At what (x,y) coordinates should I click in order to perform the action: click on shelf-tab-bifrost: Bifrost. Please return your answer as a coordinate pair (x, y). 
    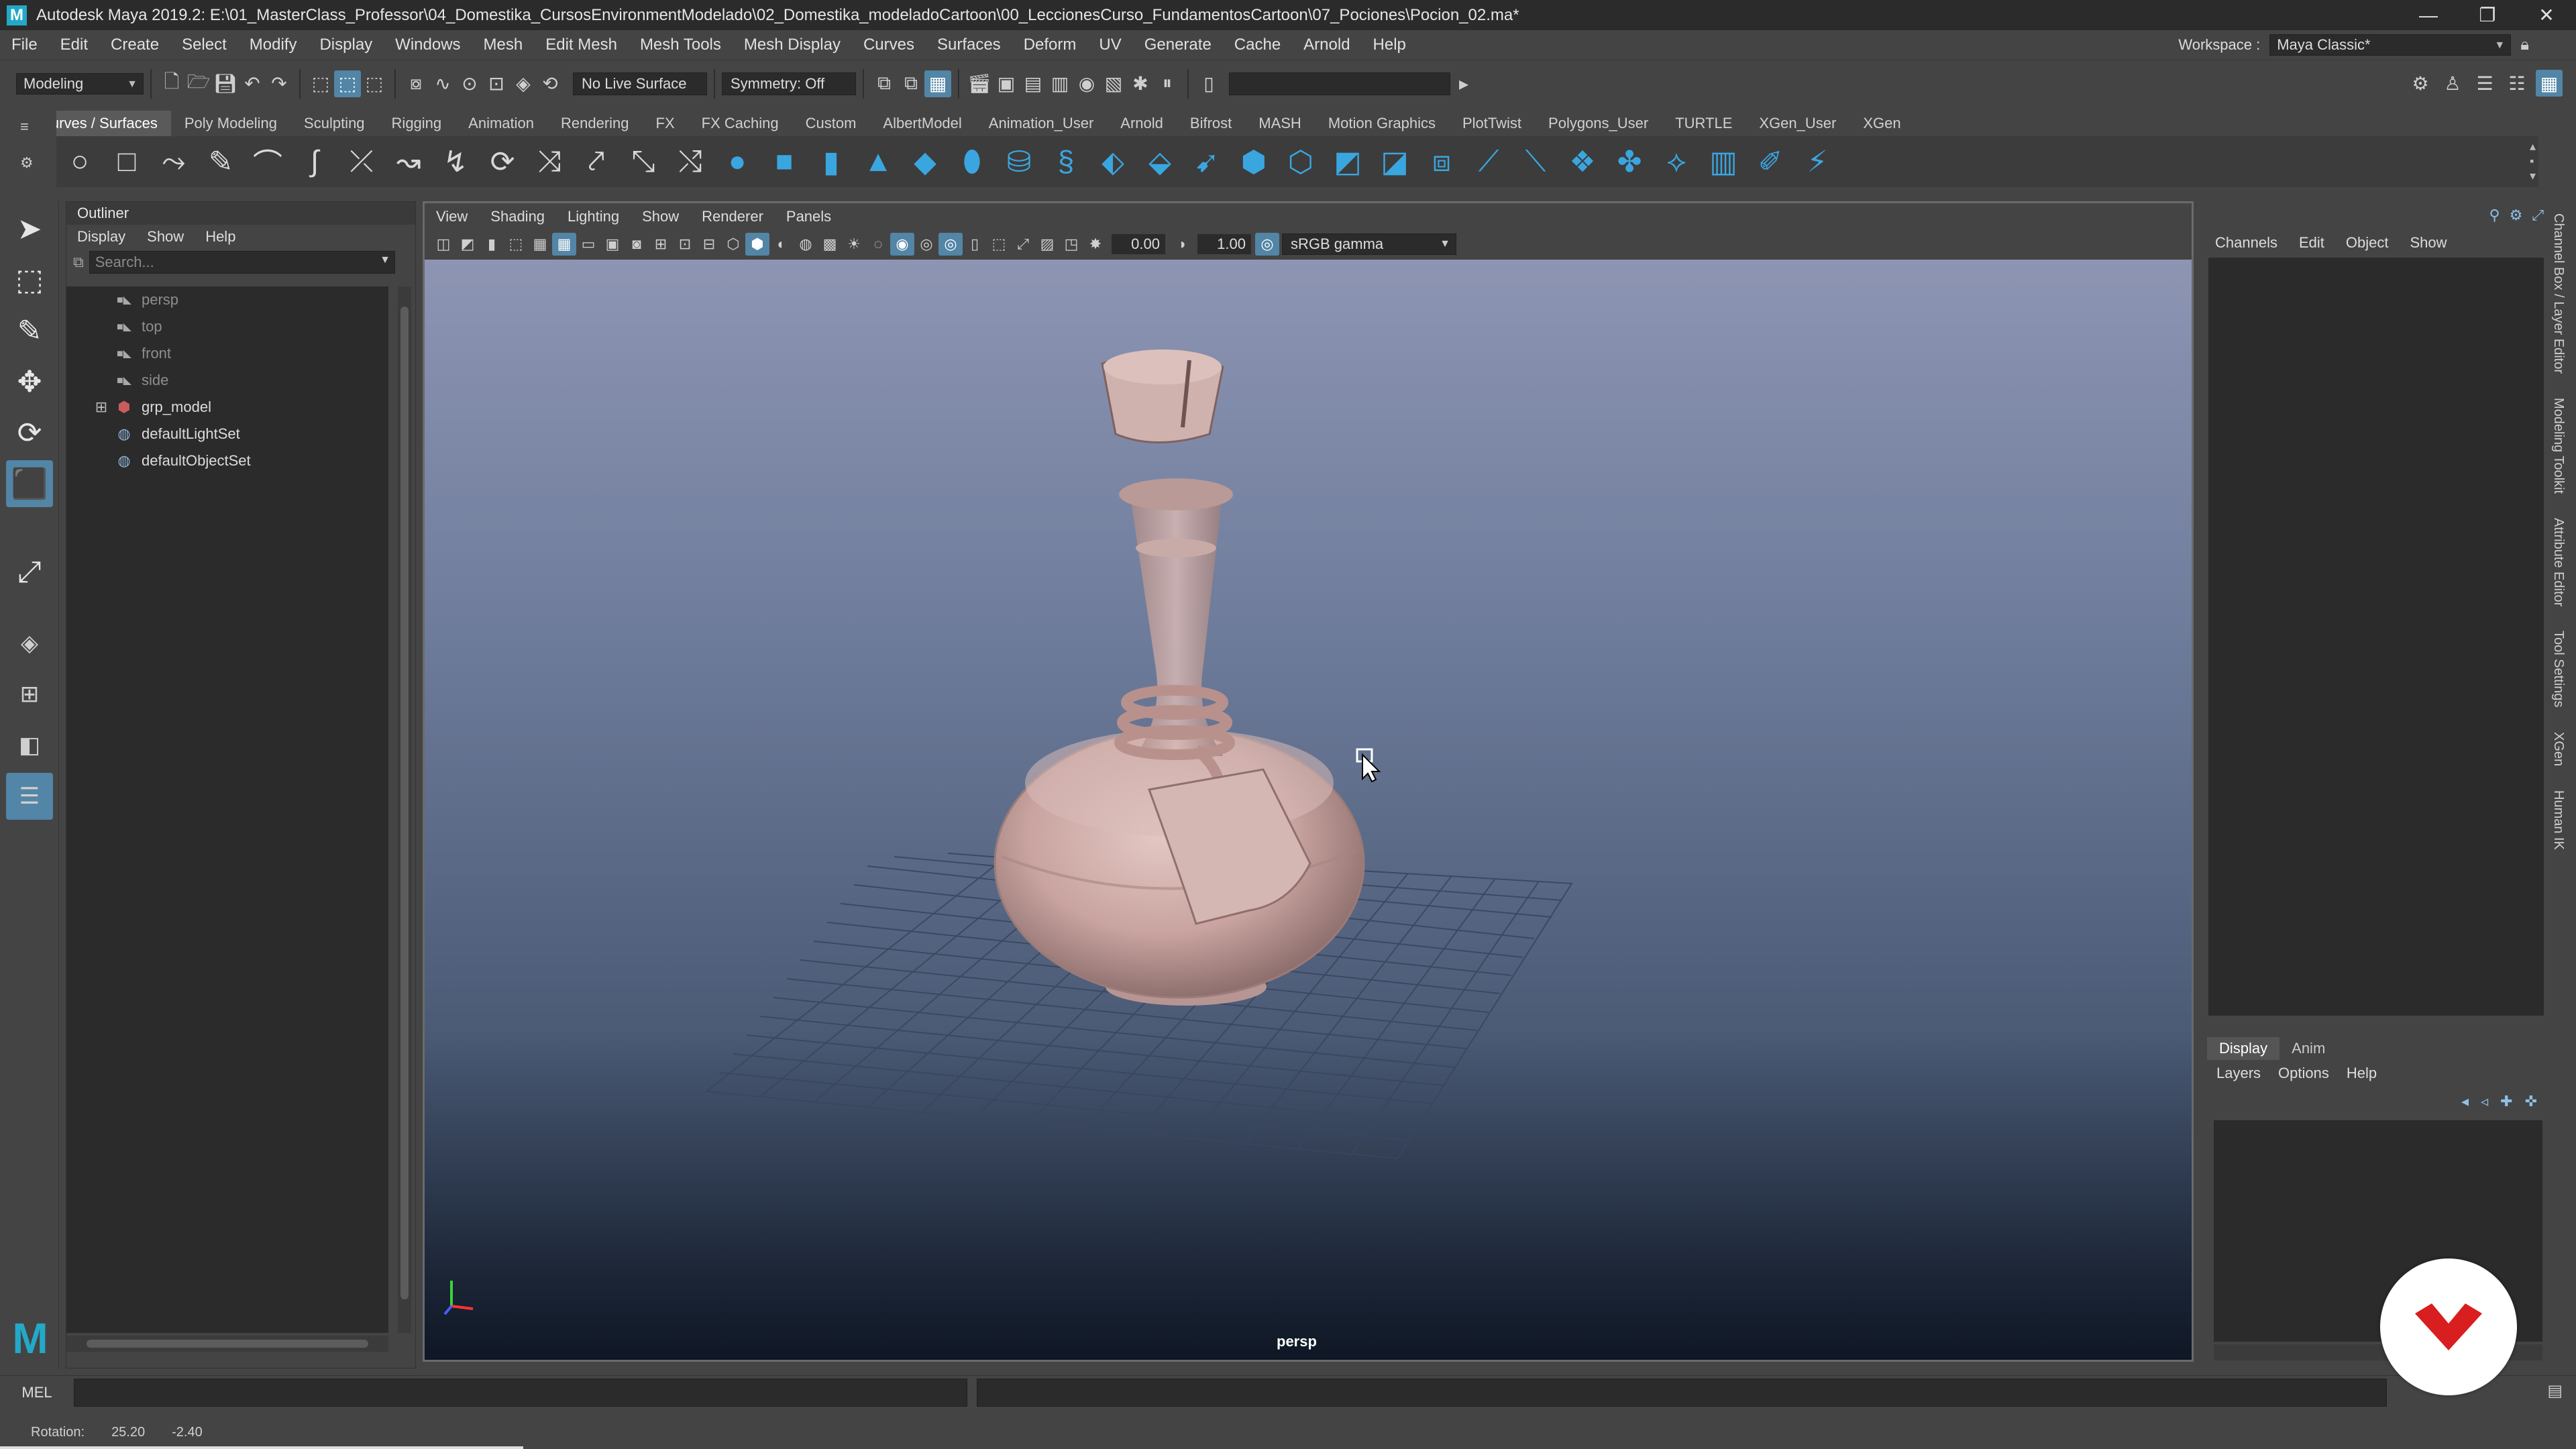
    Looking at the image, I should click on (1211, 123).